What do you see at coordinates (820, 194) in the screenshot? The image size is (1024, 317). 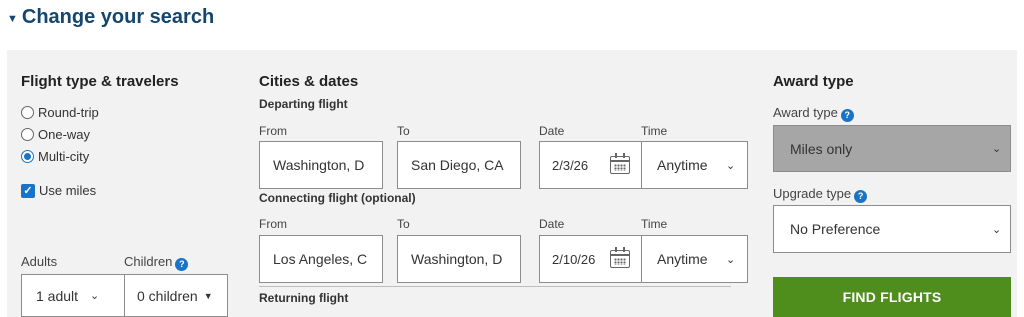 I see `upgrade-type-label: Upgrade type?` at bounding box center [820, 194].